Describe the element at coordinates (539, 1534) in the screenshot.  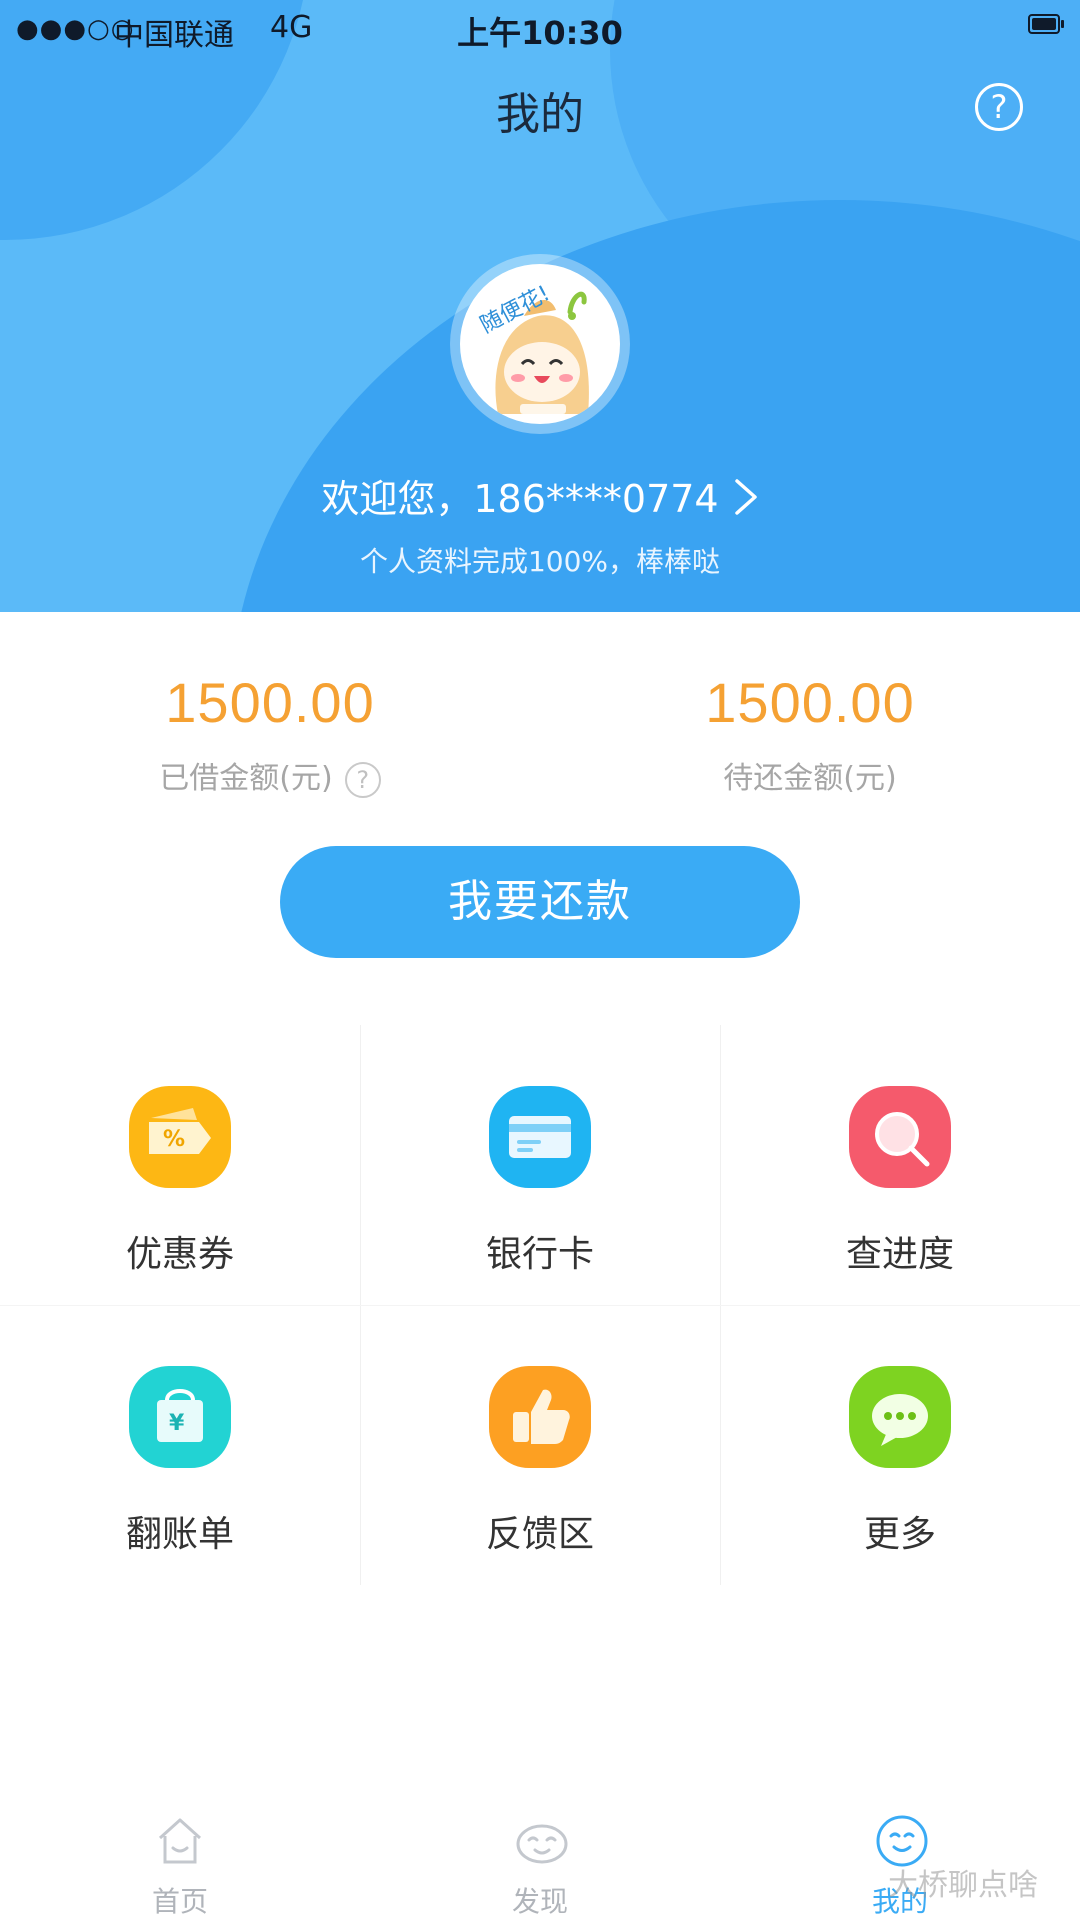
I see `grid-item-label: 反馈区` at that location.